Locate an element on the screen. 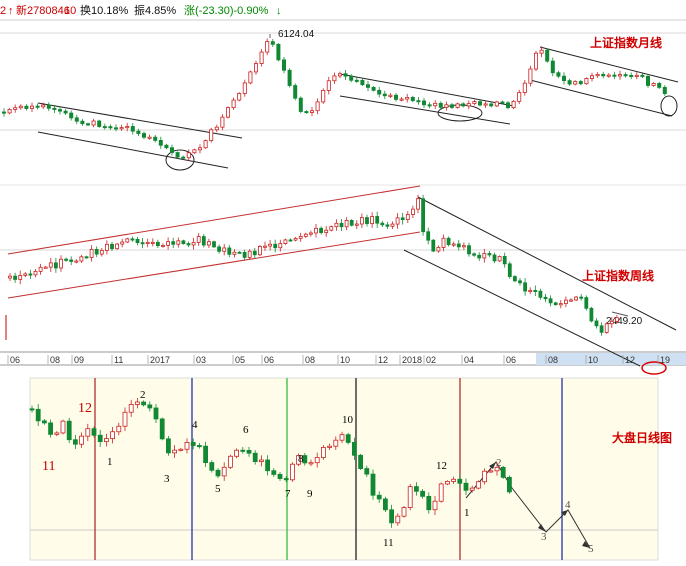  monthly-peak-label: 6124.04 is located at coordinates (296, 34).